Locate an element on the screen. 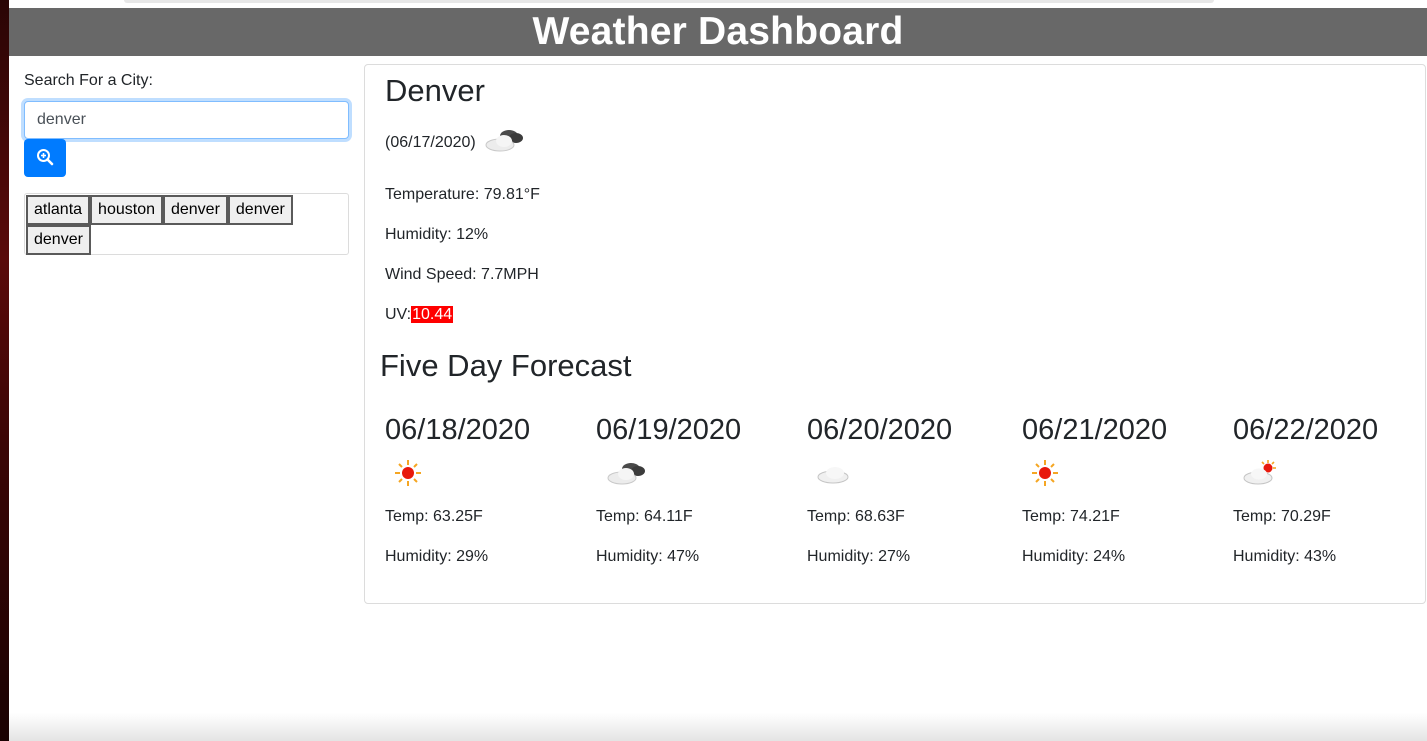 The height and width of the screenshot is (741, 1427). header-bar: Weather Dashboard is located at coordinates (718, 32).